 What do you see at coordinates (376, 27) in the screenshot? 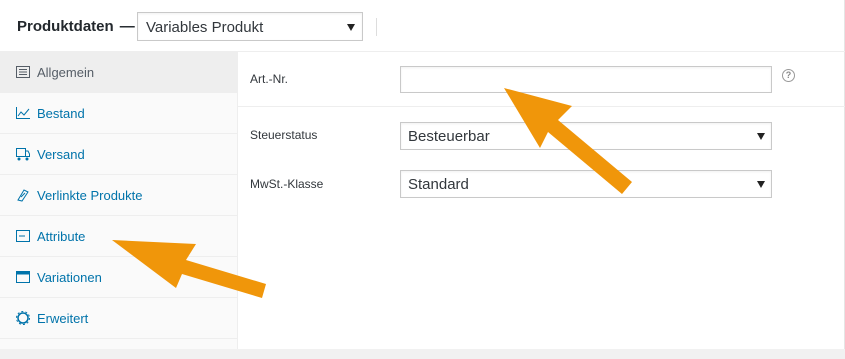
I see `header-divider` at bounding box center [376, 27].